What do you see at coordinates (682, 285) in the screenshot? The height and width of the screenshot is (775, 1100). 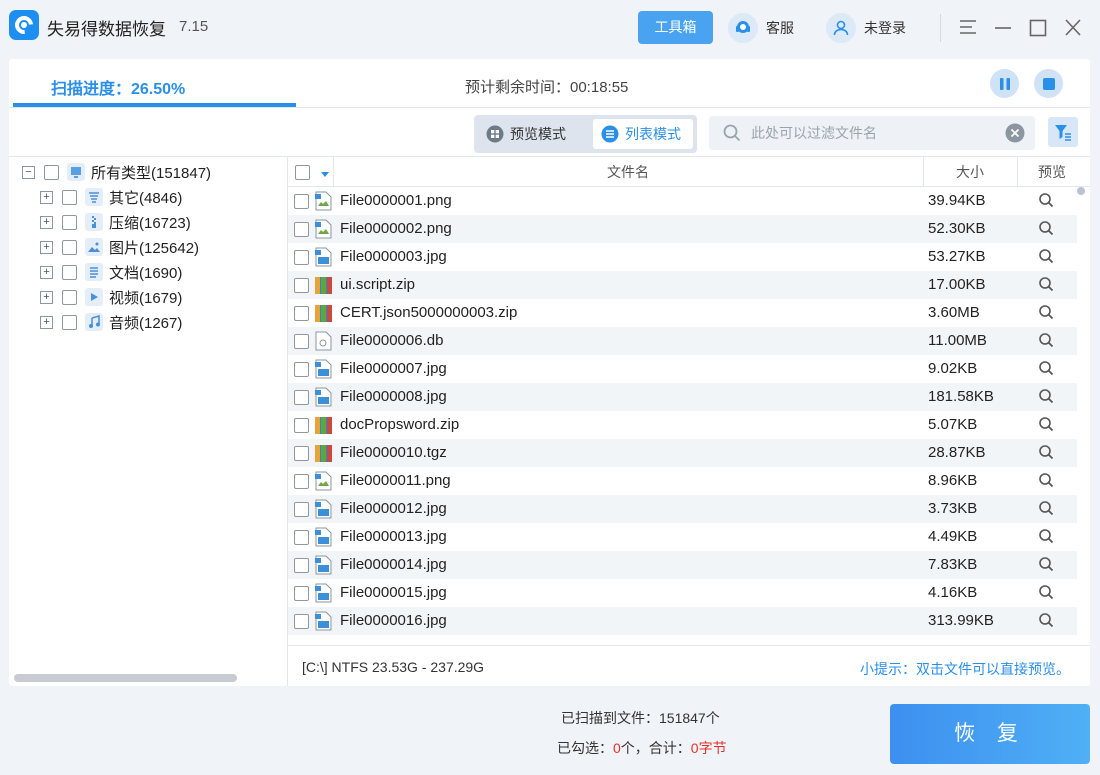 I see `table-row: ui.script.zip 17.00KB` at bounding box center [682, 285].